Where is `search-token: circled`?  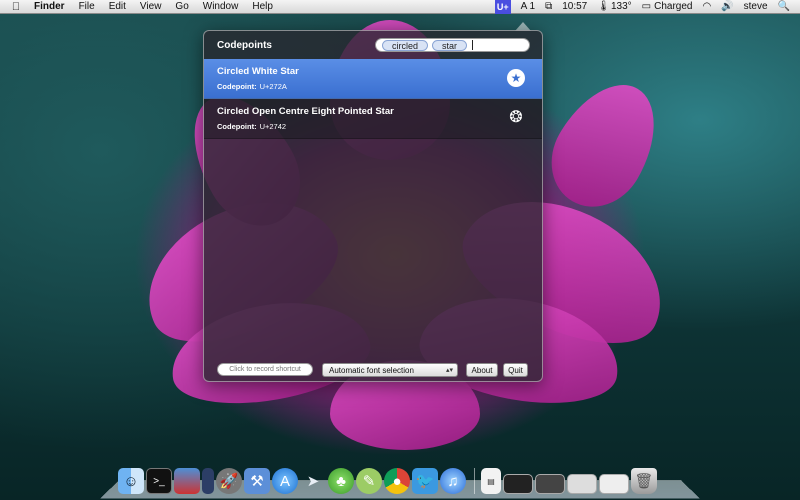 search-token: circled is located at coordinates (405, 45).